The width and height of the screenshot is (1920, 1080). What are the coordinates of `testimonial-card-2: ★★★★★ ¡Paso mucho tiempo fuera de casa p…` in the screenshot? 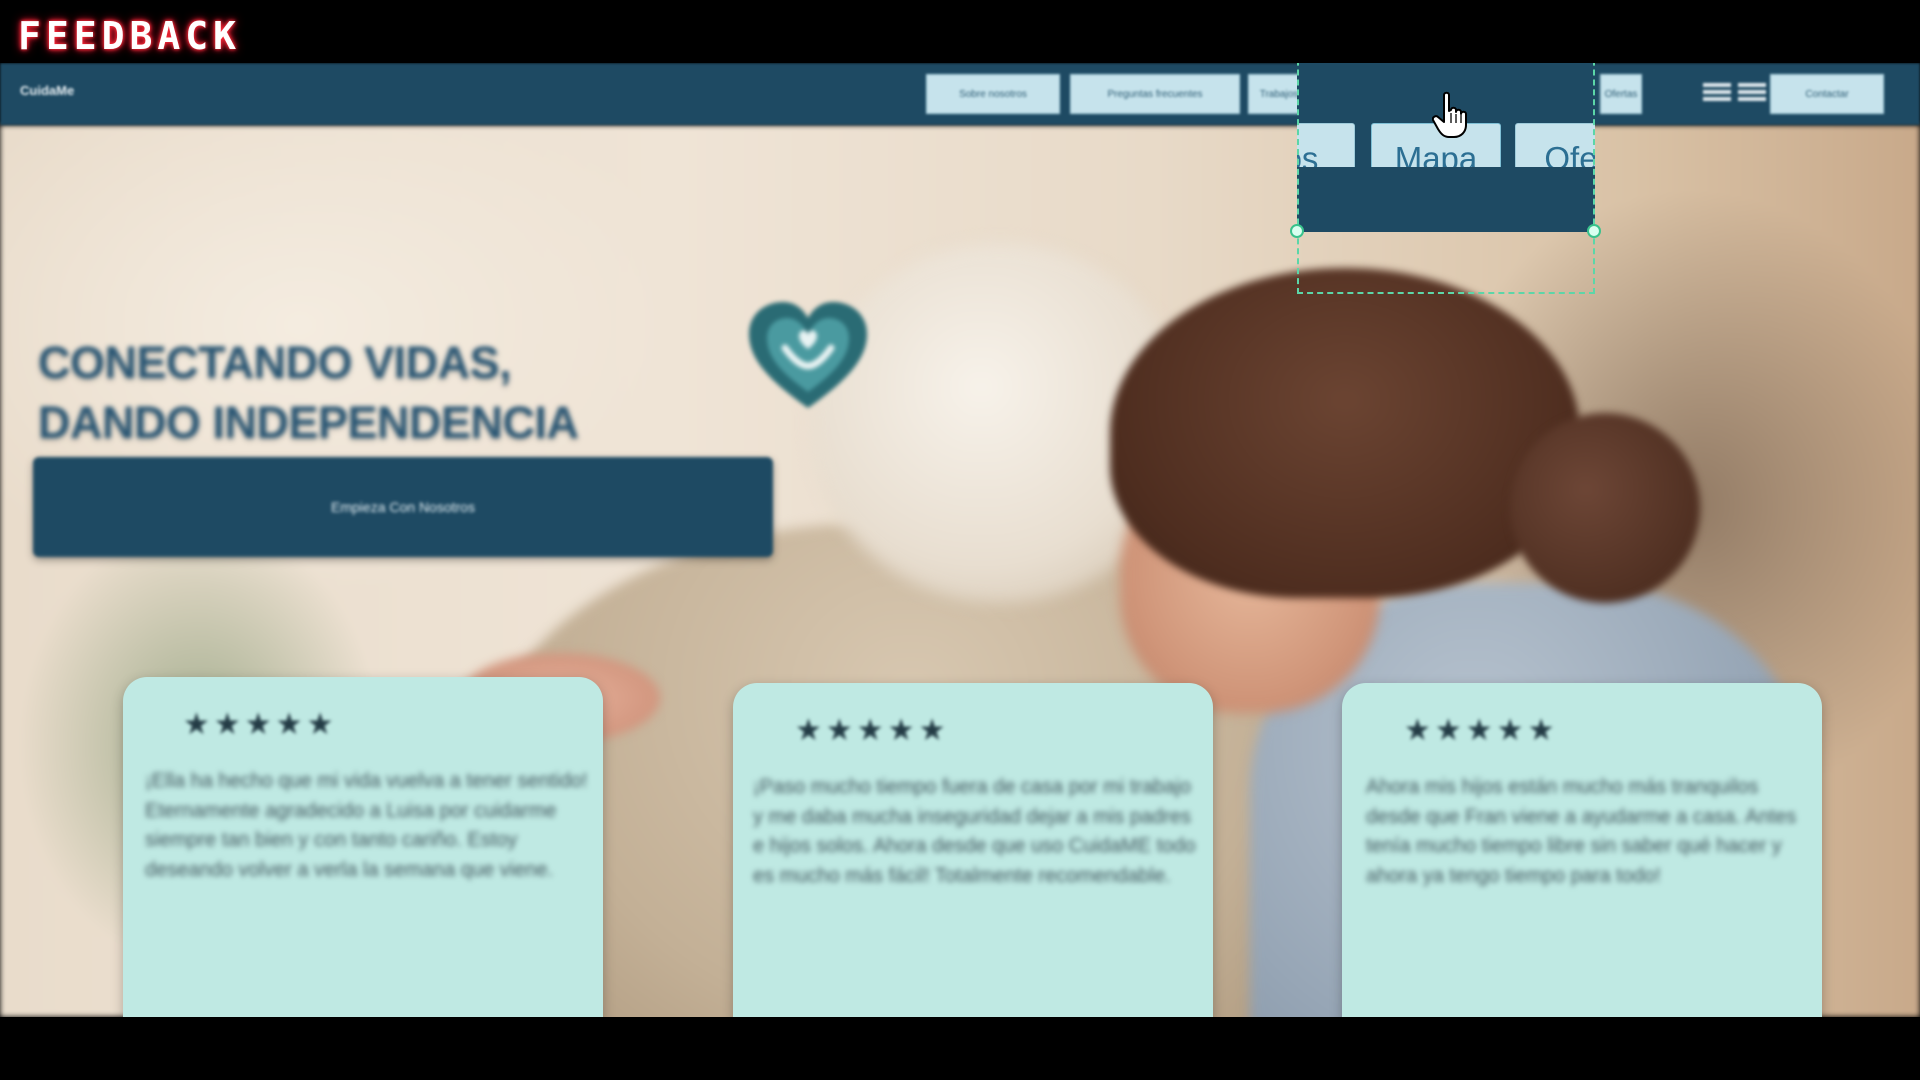 It's located at (973, 850).